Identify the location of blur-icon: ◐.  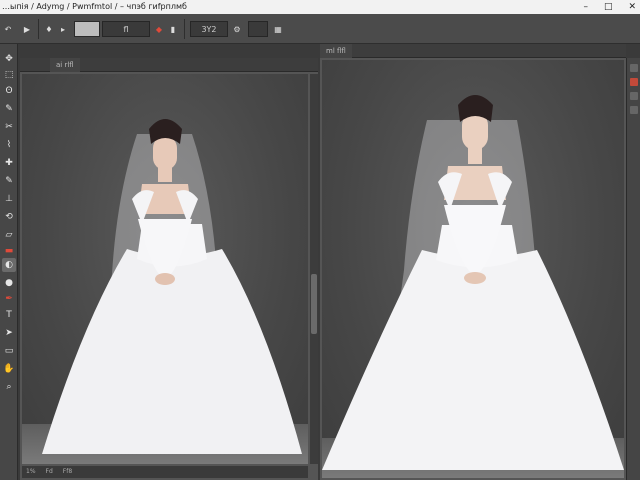
(9, 265).